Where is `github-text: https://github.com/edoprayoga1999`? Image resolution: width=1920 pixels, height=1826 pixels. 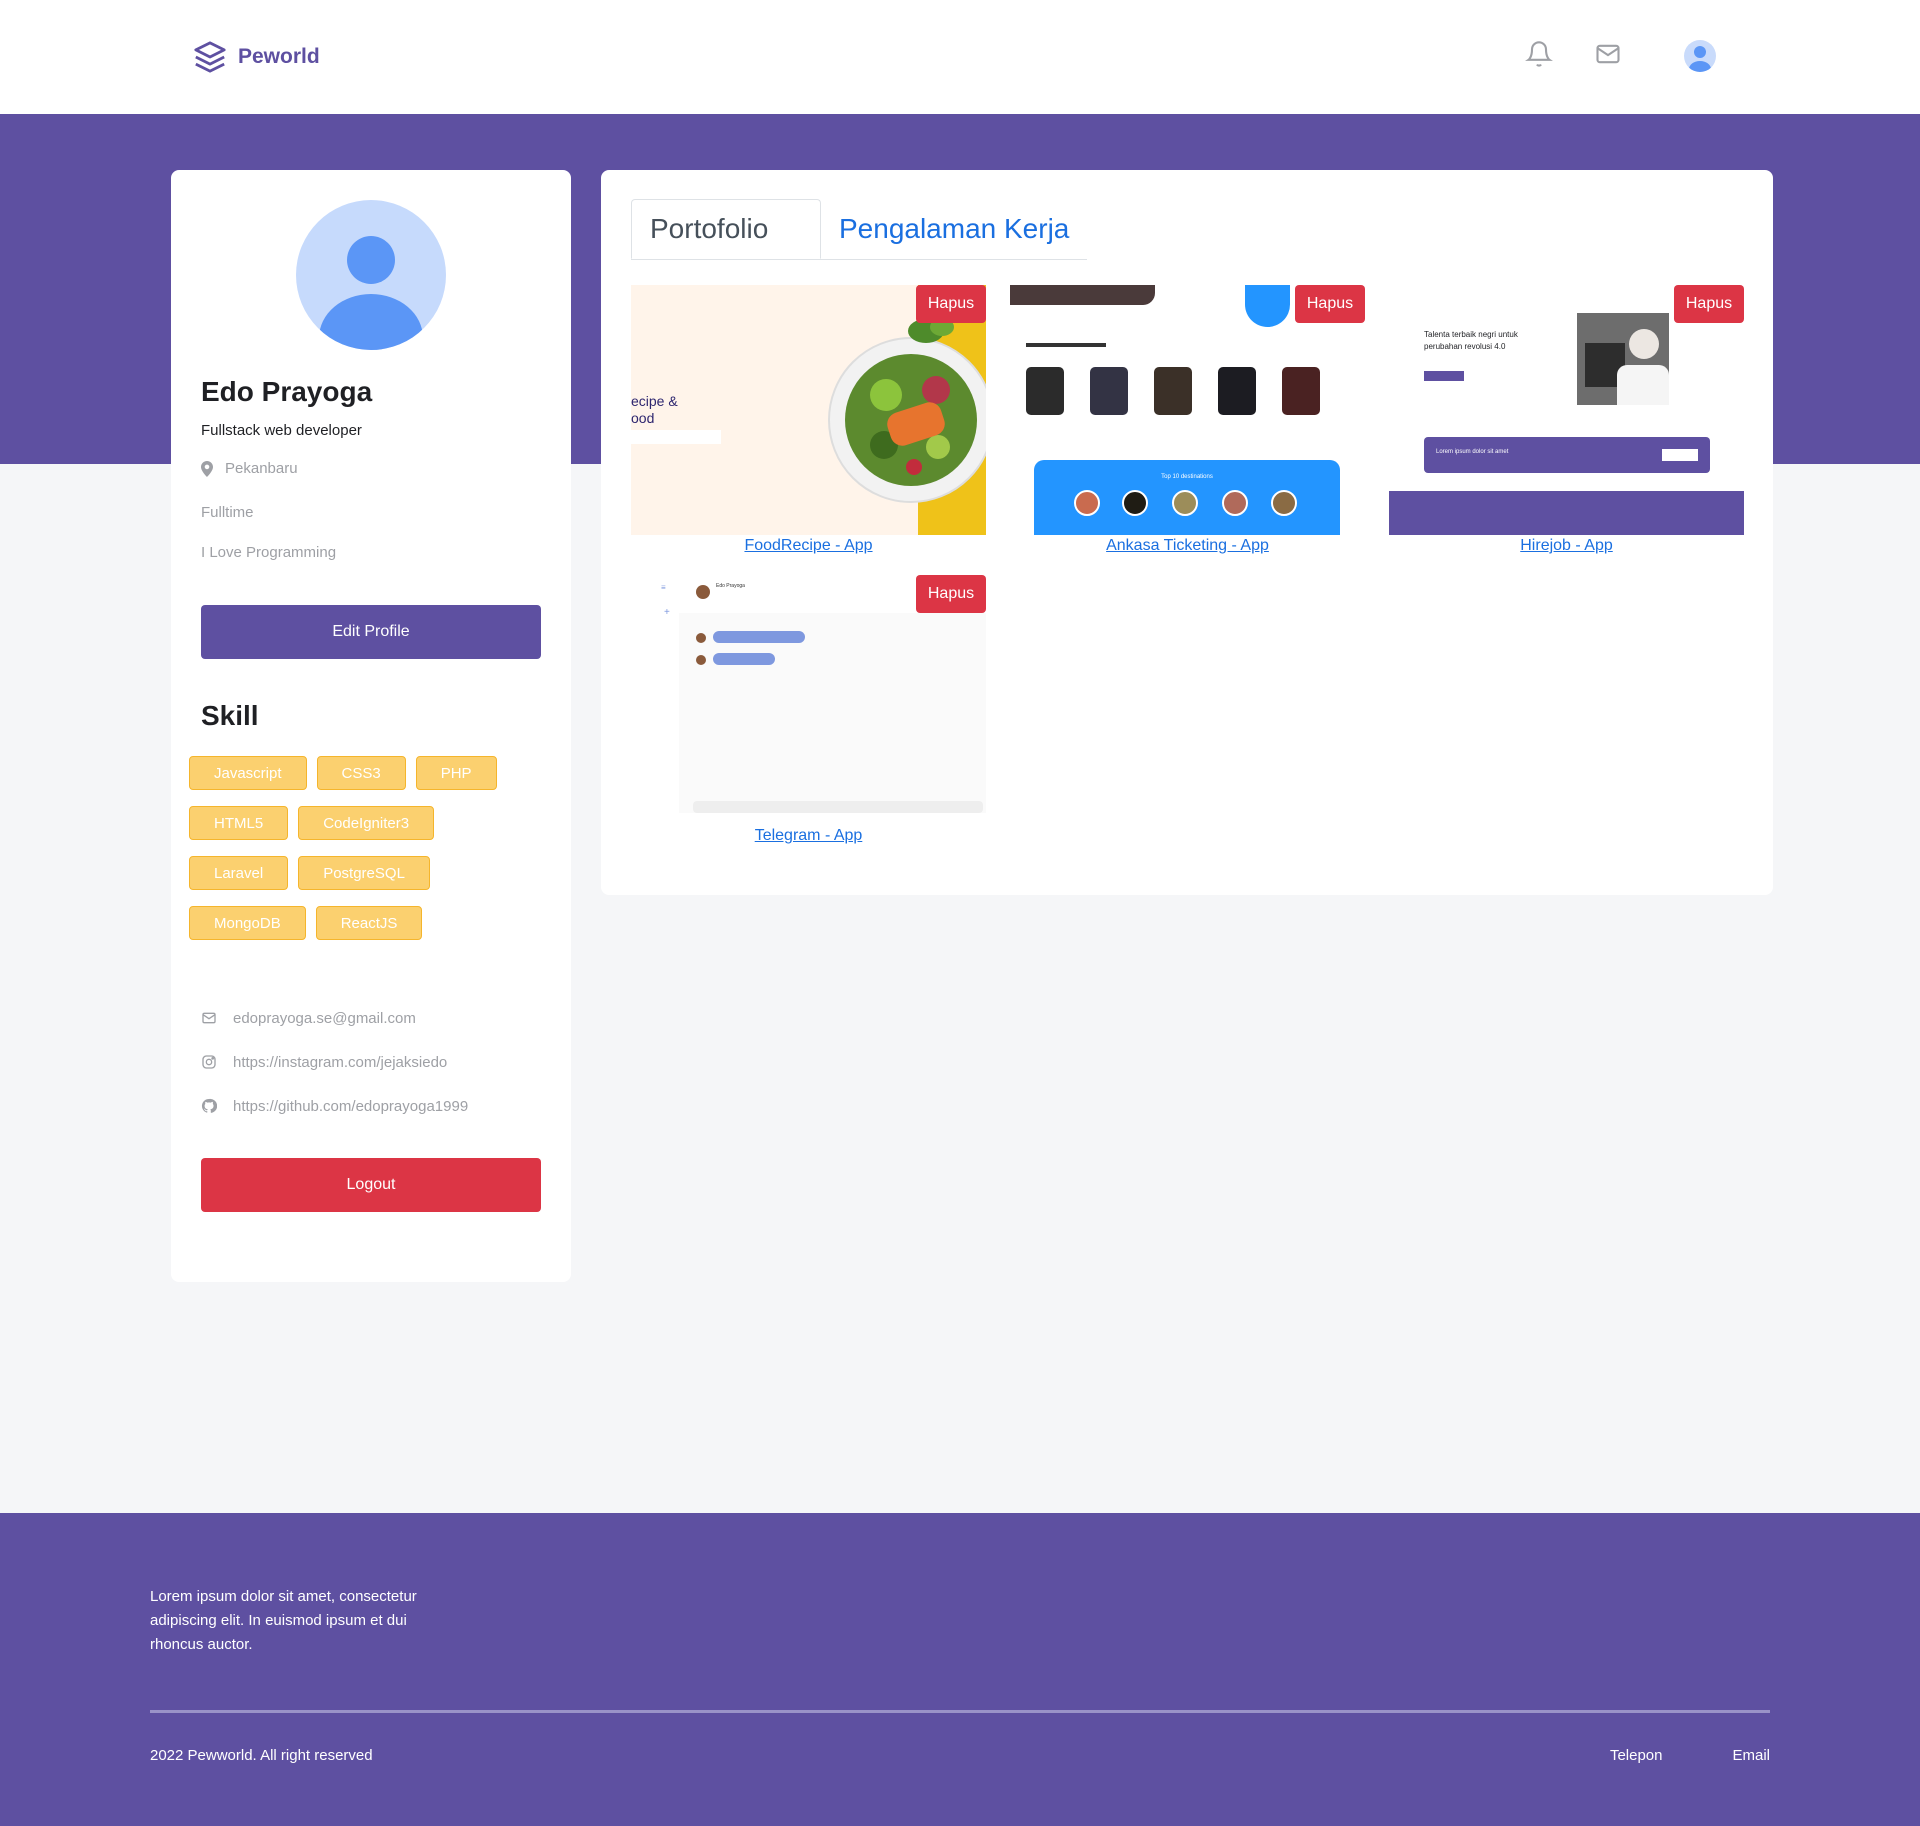 github-text: https://github.com/edoprayoga1999 is located at coordinates (351, 1106).